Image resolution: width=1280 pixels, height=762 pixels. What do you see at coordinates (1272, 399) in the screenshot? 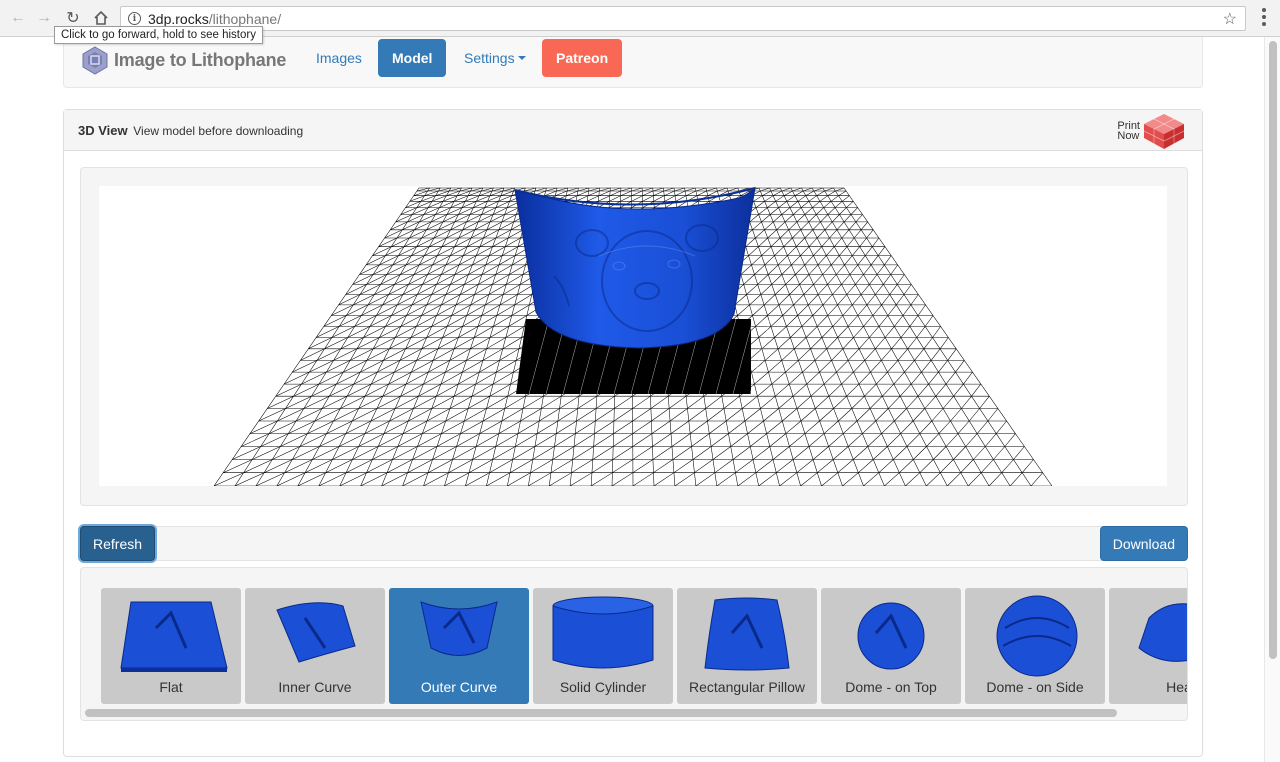
I see `page-scrollbar` at bounding box center [1272, 399].